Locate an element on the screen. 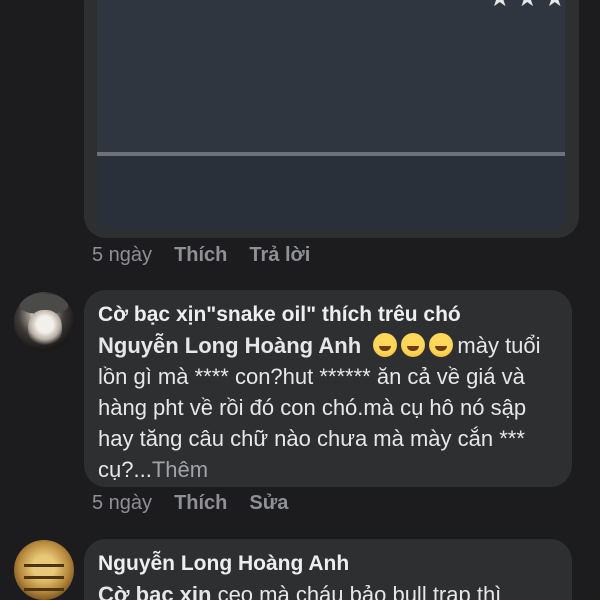 Image resolution: width=600 pixels, height=600 pixels. avatar-face is located at coordinates (45, 328).